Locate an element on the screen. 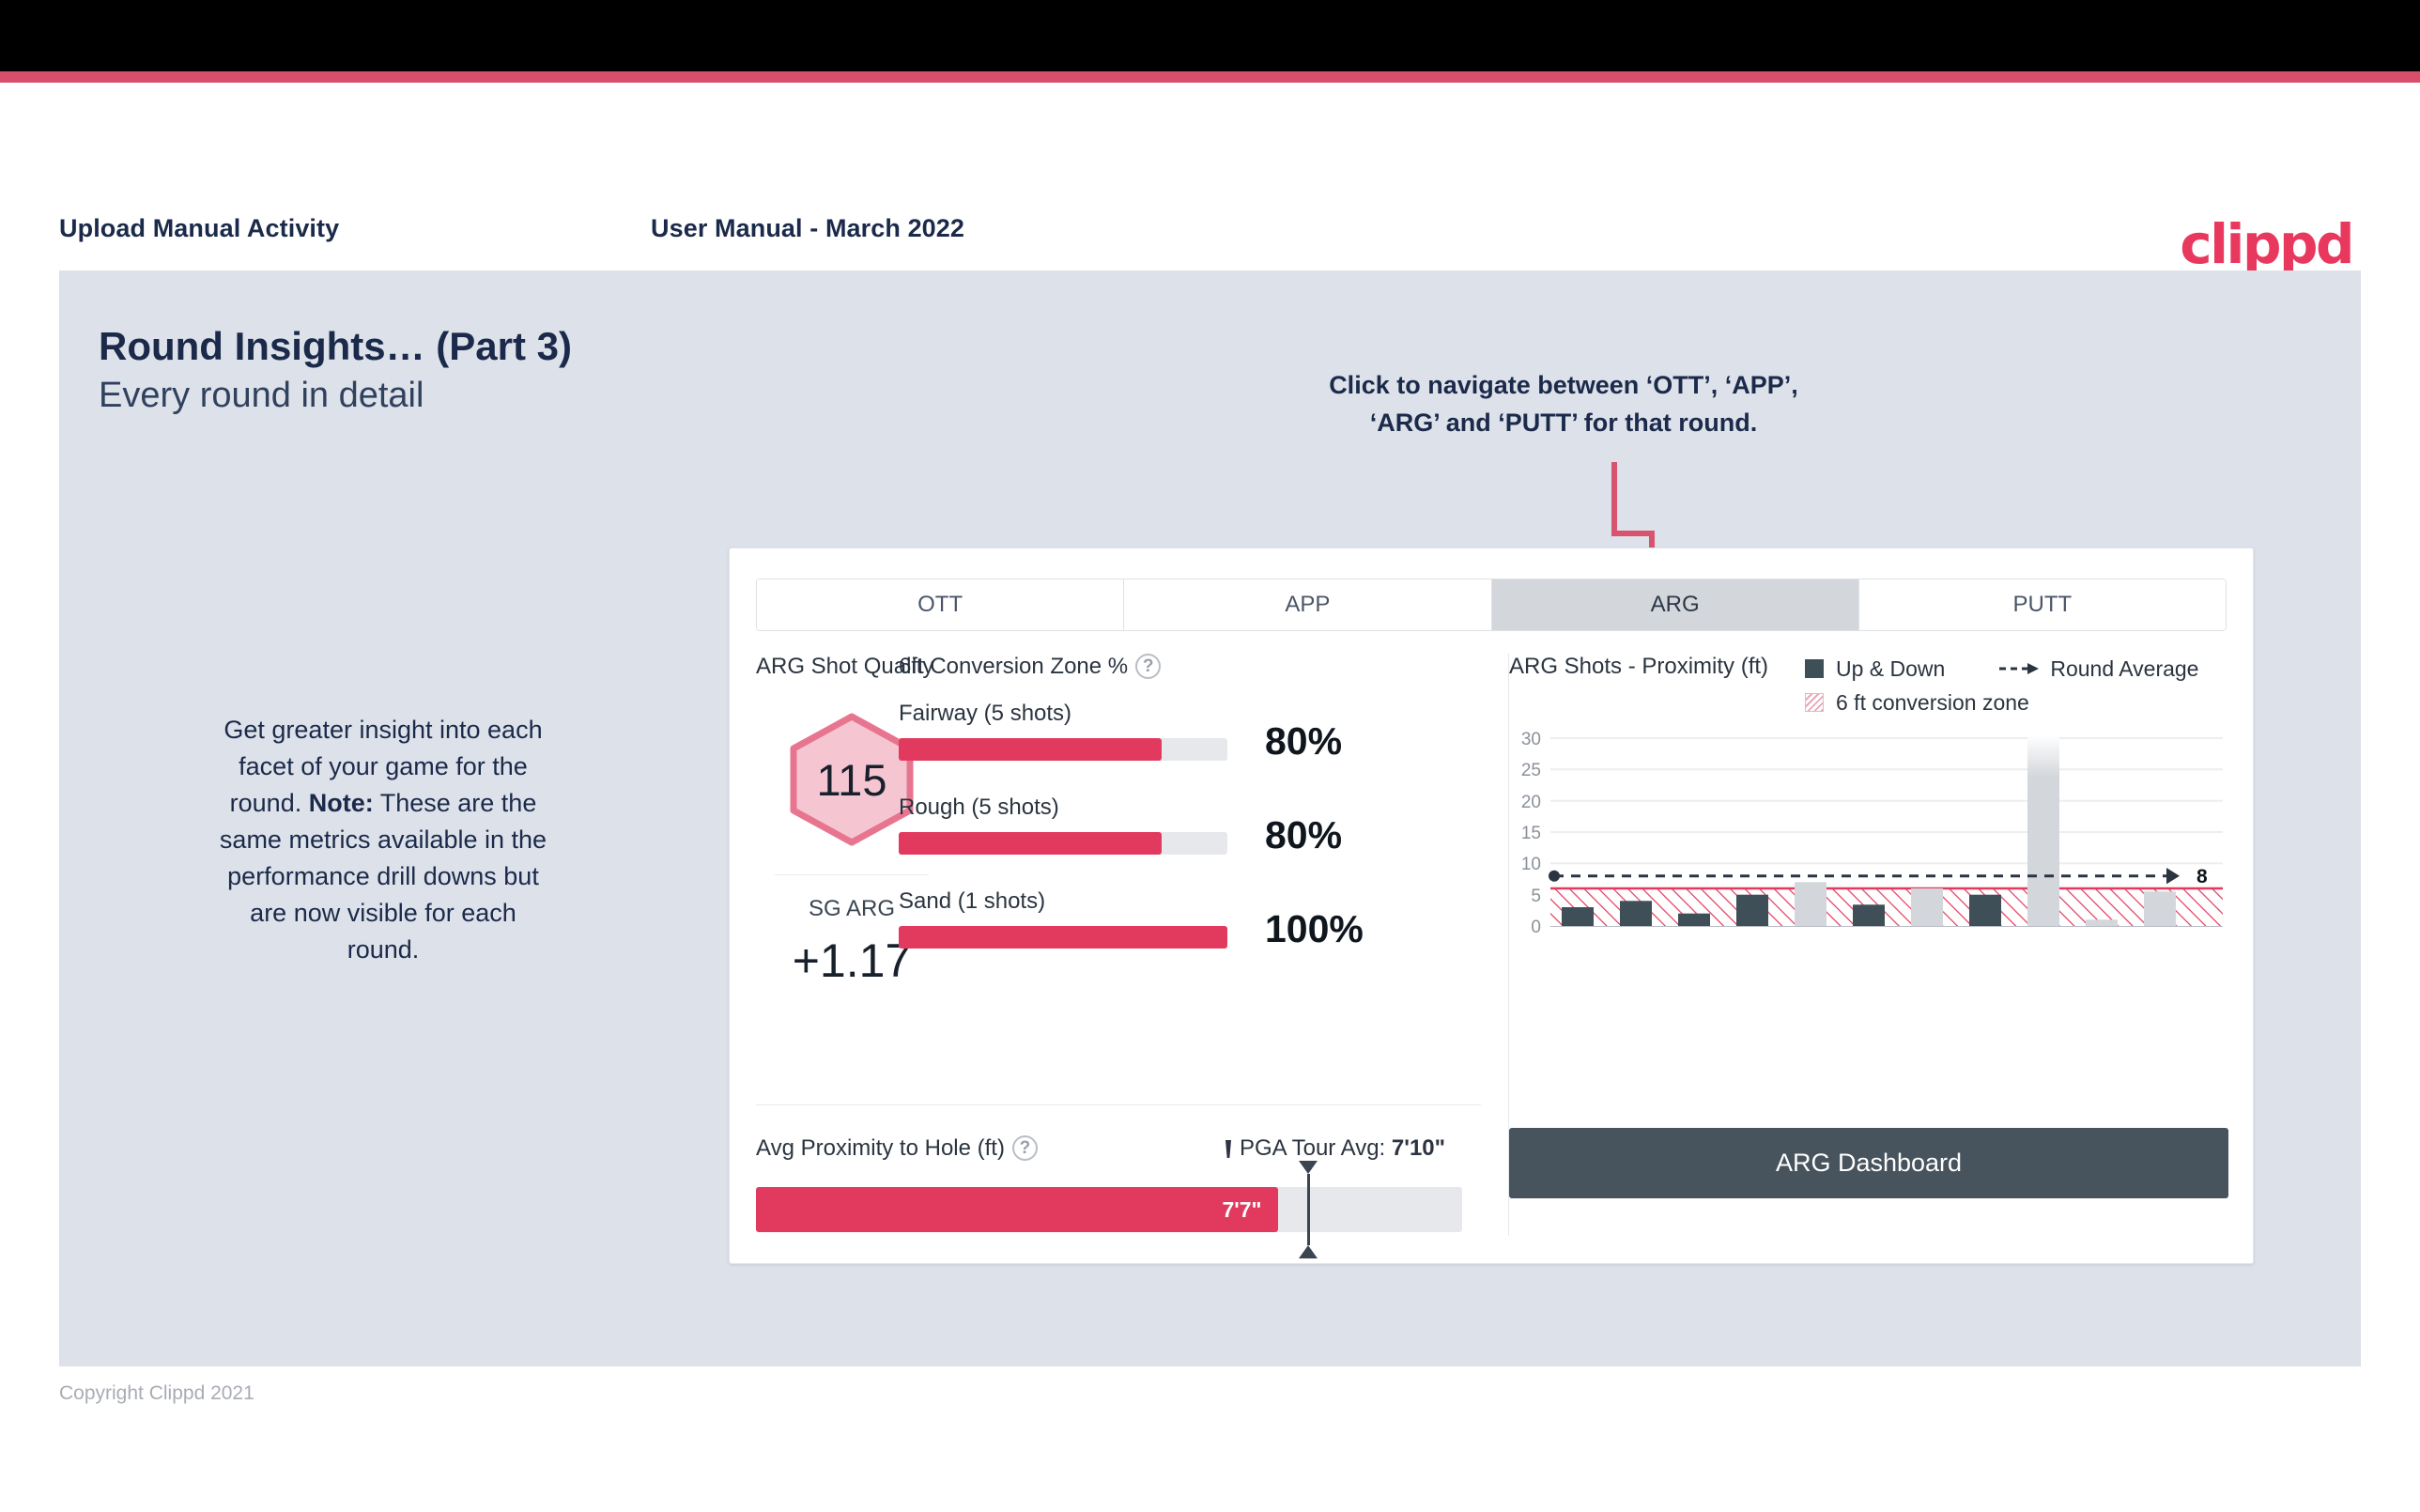 This screenshot has height=1512, width=2420. upload-manual-activity-link: Upload Manual Activity is located at coordinates (199, 228).